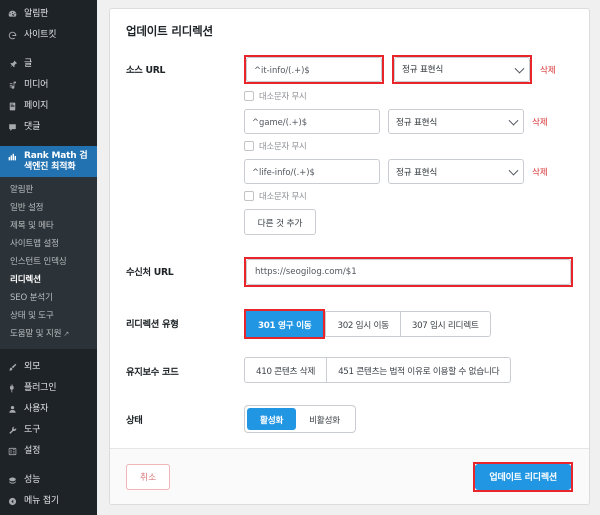 The image size is (600, 515). I want to click on status-row: 상태 활성화 비활성화, so click(349, 419).